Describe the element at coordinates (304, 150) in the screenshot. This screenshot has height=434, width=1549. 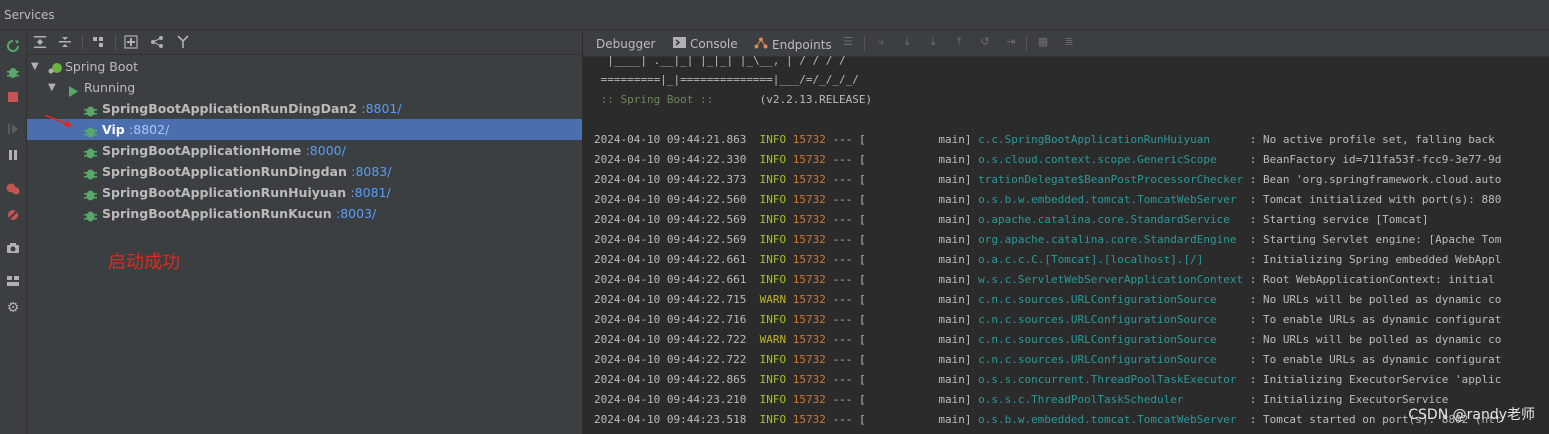
I see `service-row: SpringBootApplicationHome :8000/` at that location.